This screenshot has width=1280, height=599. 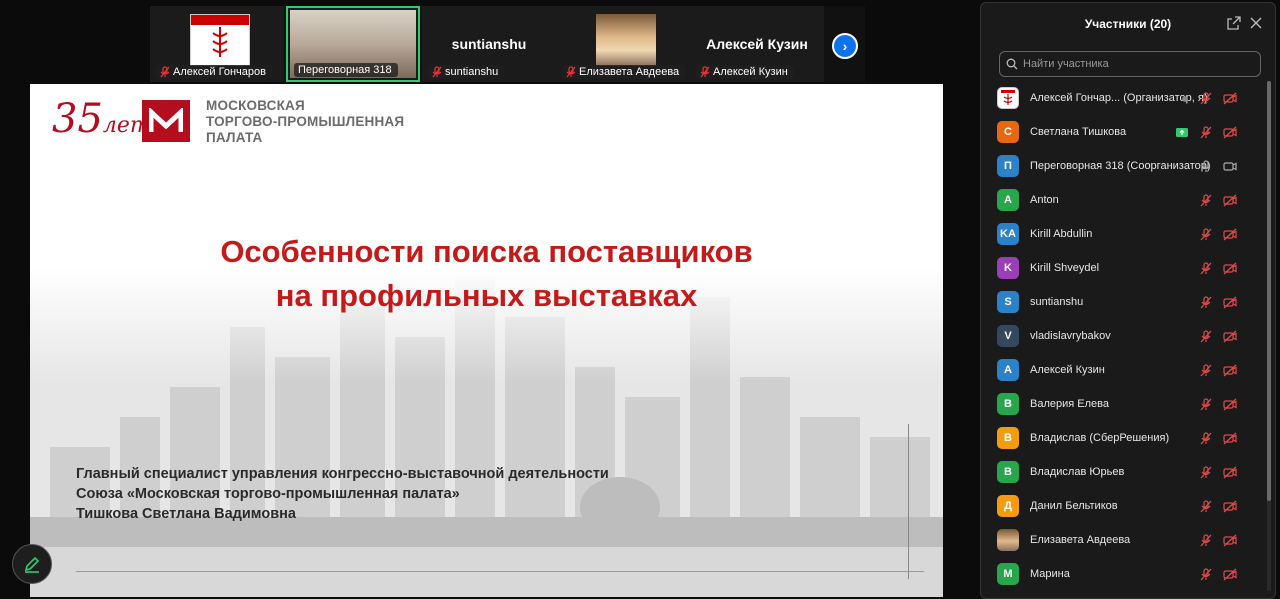 What do you see at coordinates (1269, 336) in the screenshot?
I see `participant-list-scrollbar` at bounding box center [1269, 336].